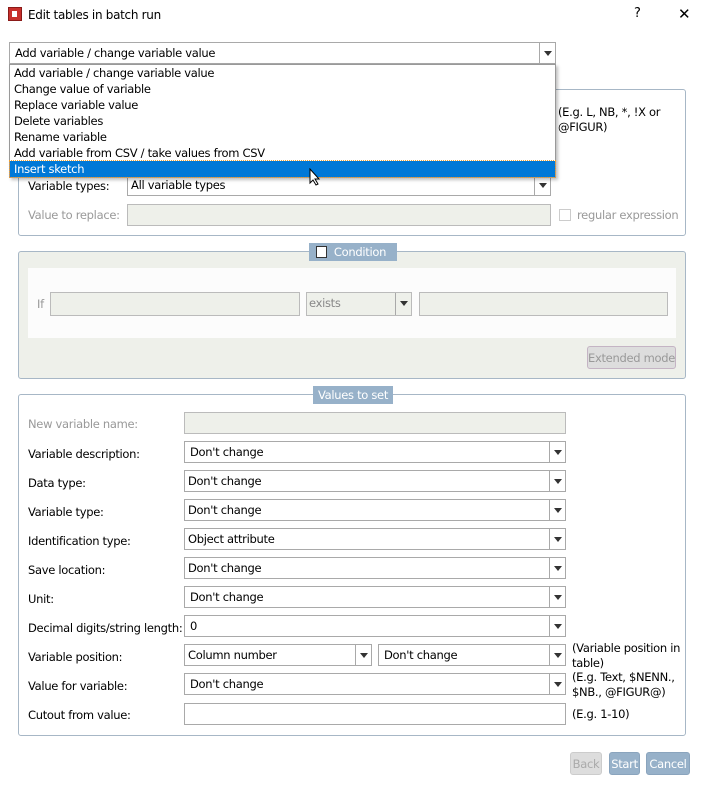 The height and width of the screenshot is (785, 704). I want to click on mouse-cursor-icon, so click(315, 177).